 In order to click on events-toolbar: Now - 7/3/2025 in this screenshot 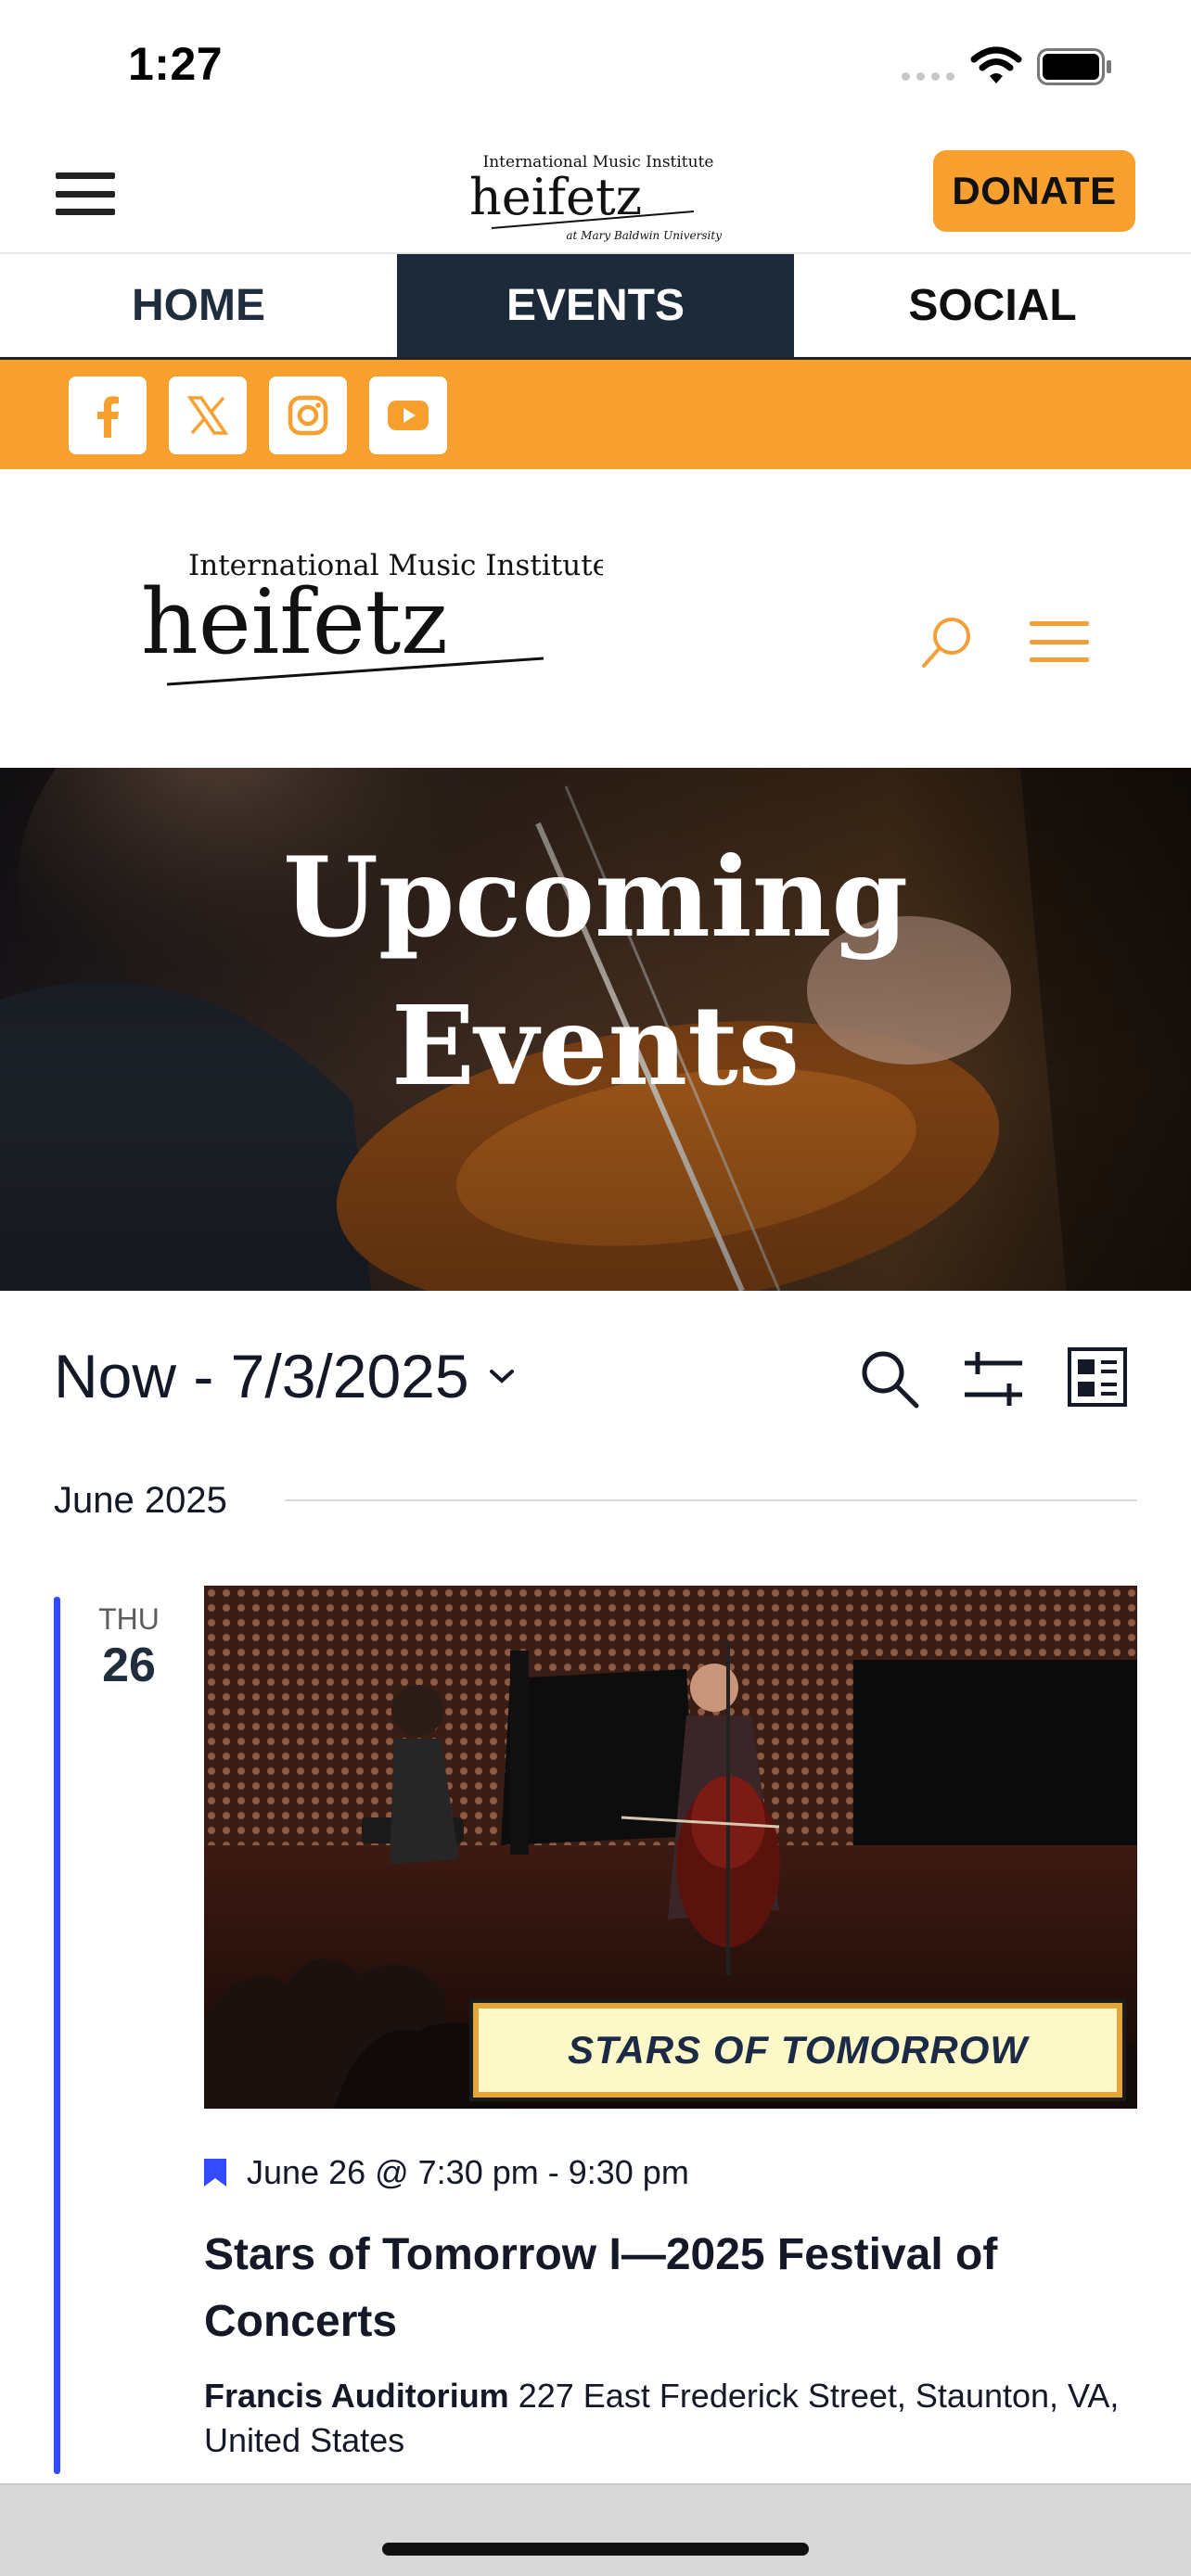, I will do `click(595, 1374)`.